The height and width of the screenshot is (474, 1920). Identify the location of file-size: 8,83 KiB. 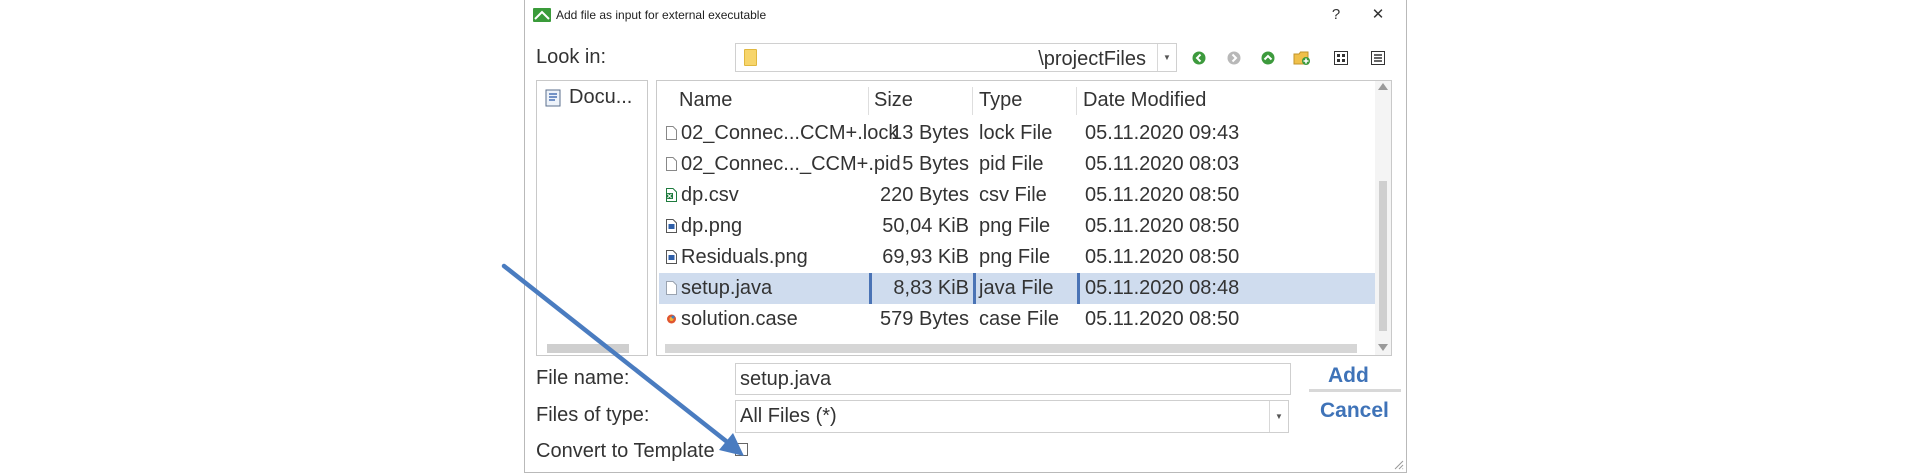
(931, 288).